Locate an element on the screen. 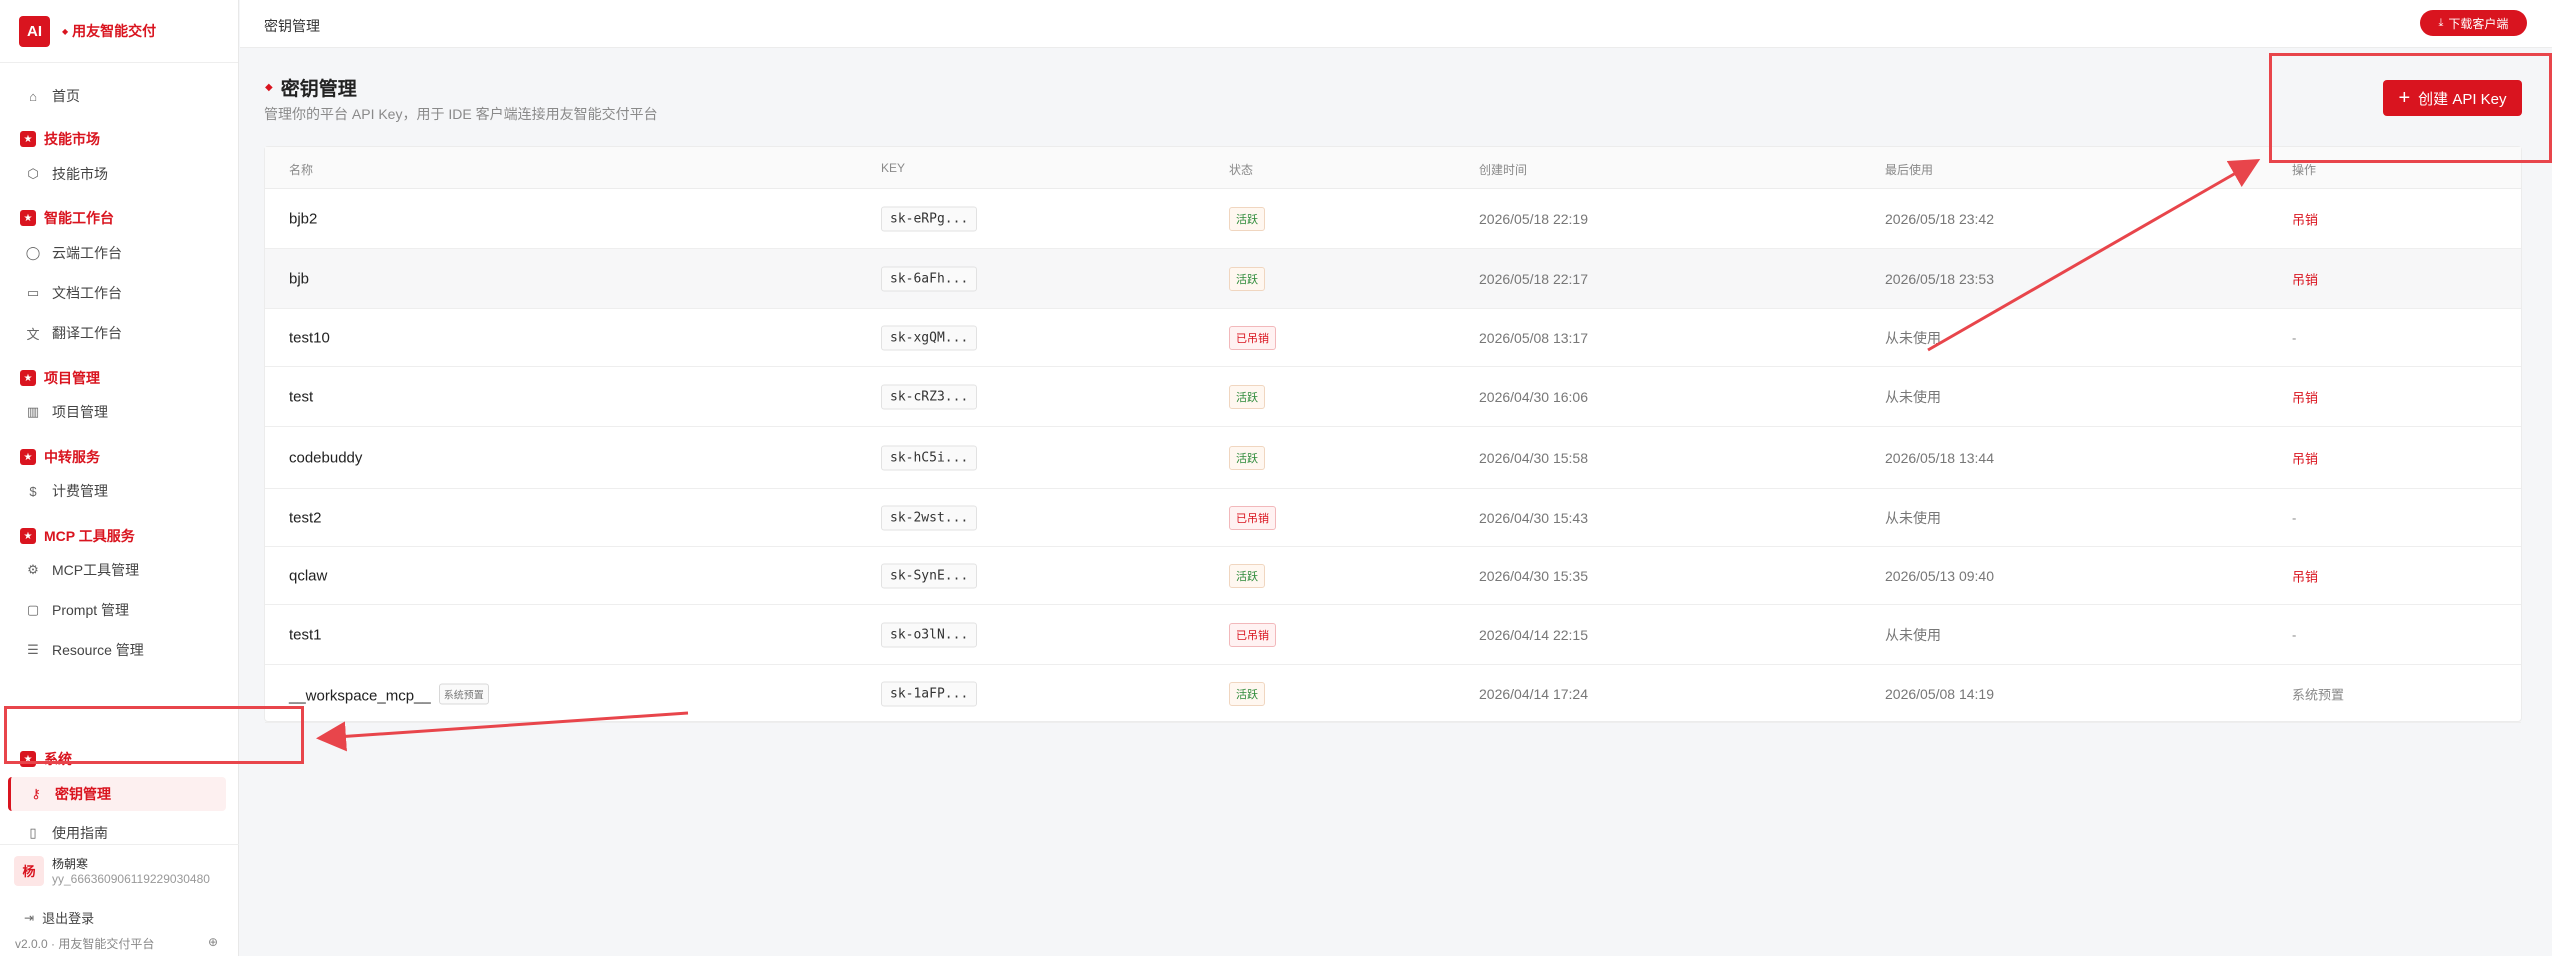  key-name: test is located at coordinates (301, 396).